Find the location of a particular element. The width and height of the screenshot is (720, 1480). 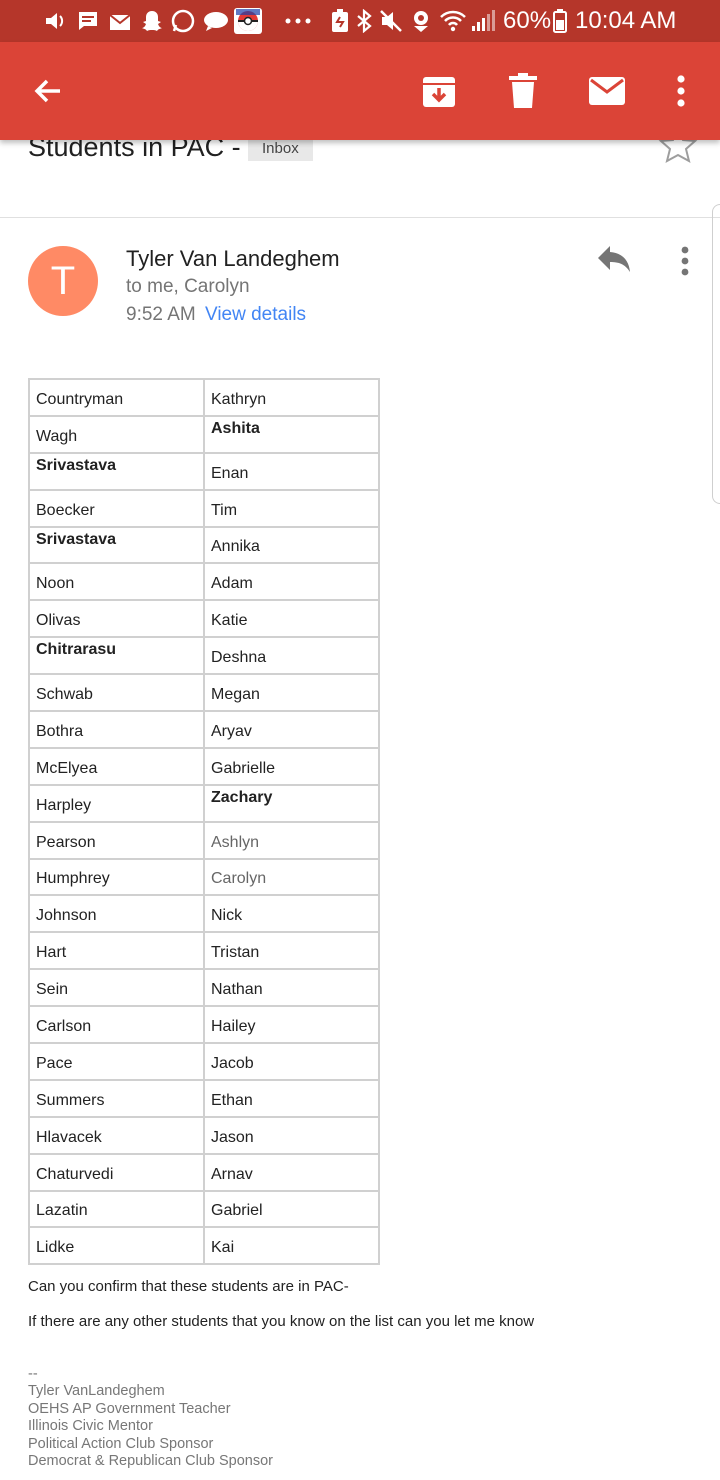

archive-button is located at coordinates (439, 91).